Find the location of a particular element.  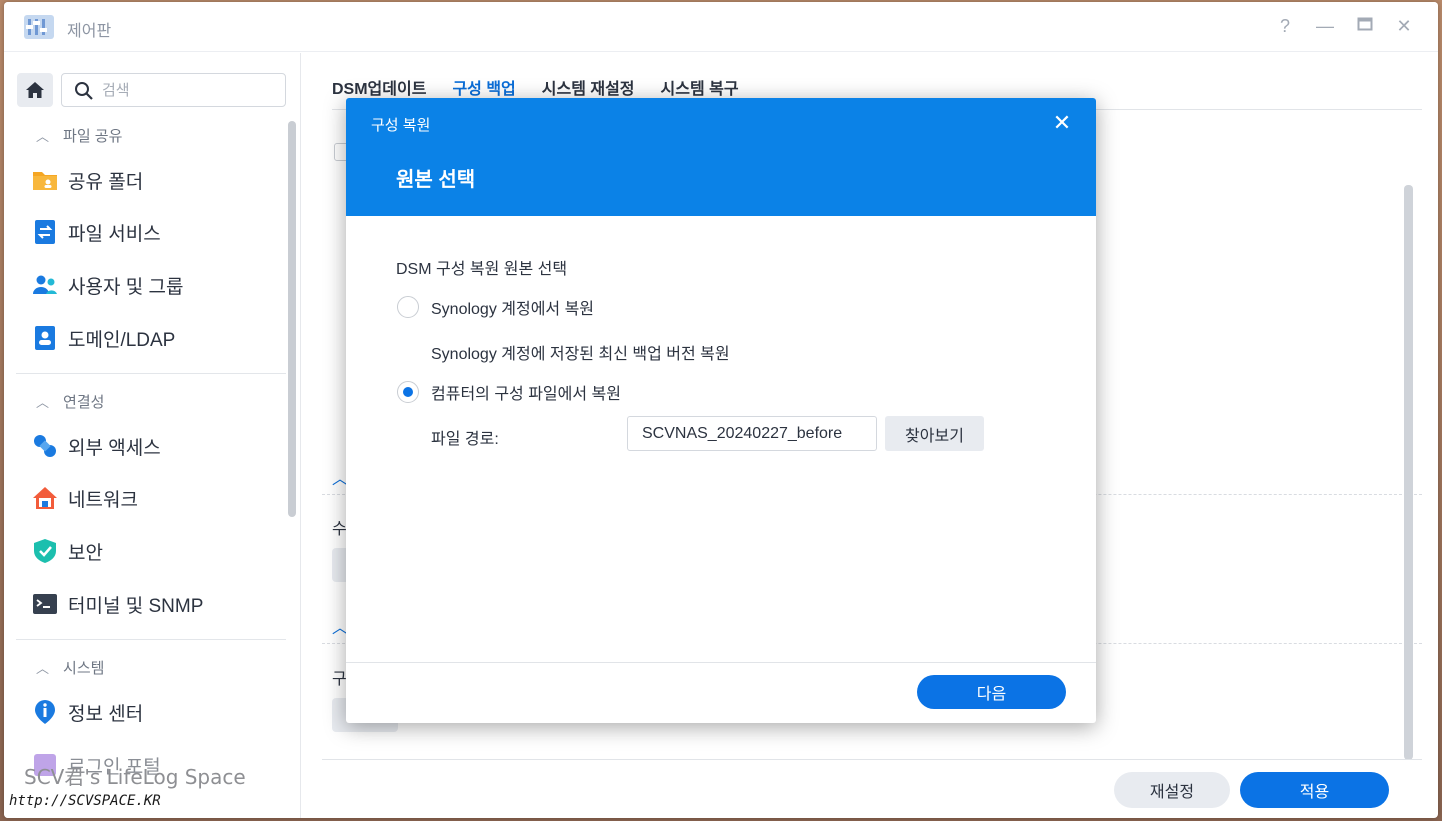

sidebar-item-shared-folder: 공유 폴더 is located at coordinates (87, 180).